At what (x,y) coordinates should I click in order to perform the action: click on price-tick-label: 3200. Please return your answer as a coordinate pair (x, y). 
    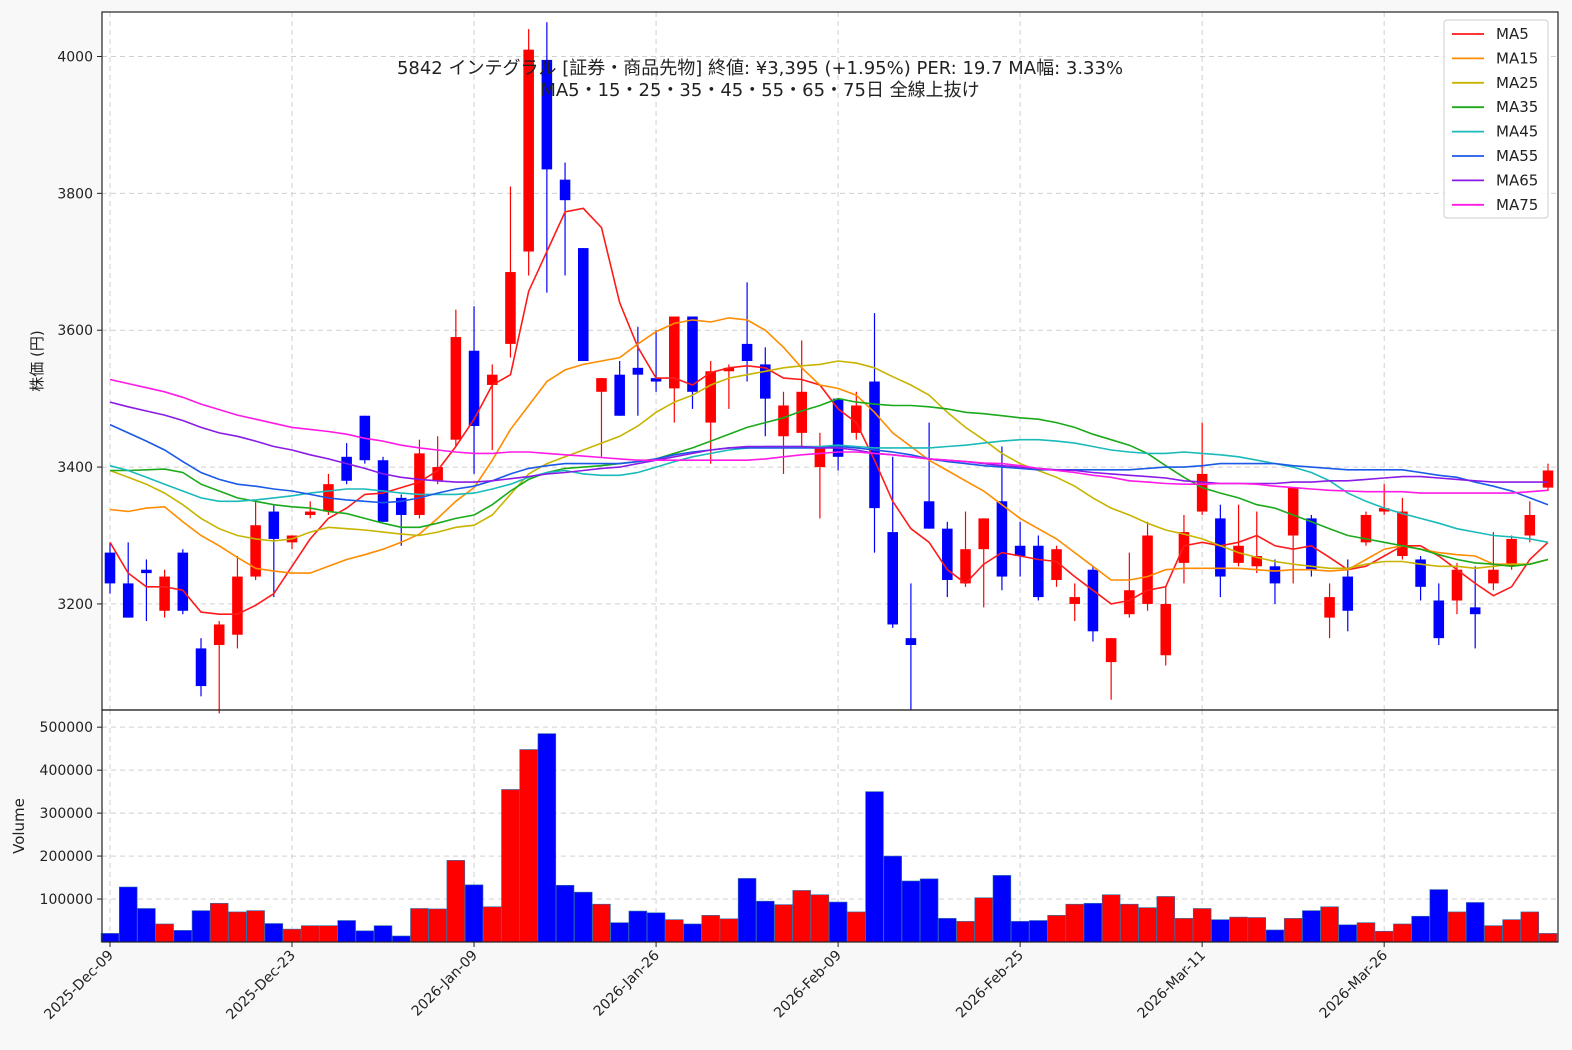
    Looking at the image, I should click on (75, 605).